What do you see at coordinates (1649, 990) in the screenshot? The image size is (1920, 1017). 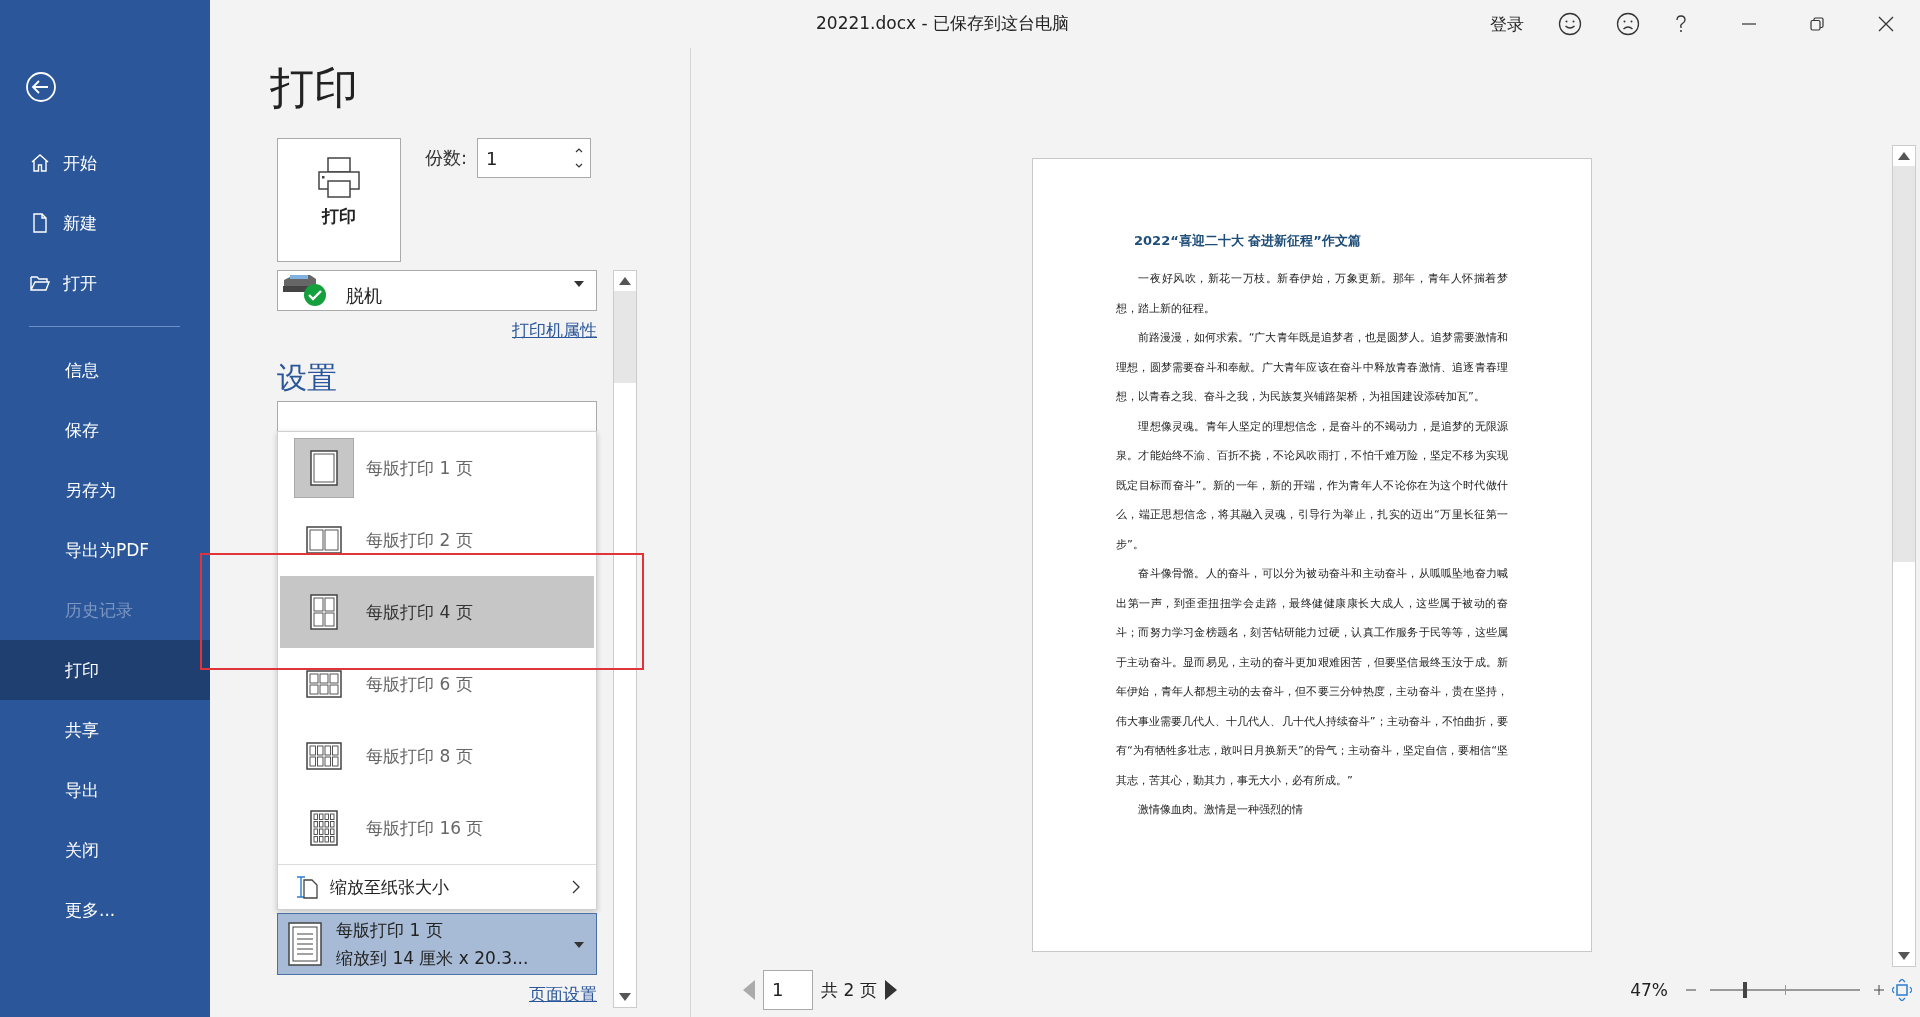 I see `zoom-level: 47%` at bounding box center [1649, 990].